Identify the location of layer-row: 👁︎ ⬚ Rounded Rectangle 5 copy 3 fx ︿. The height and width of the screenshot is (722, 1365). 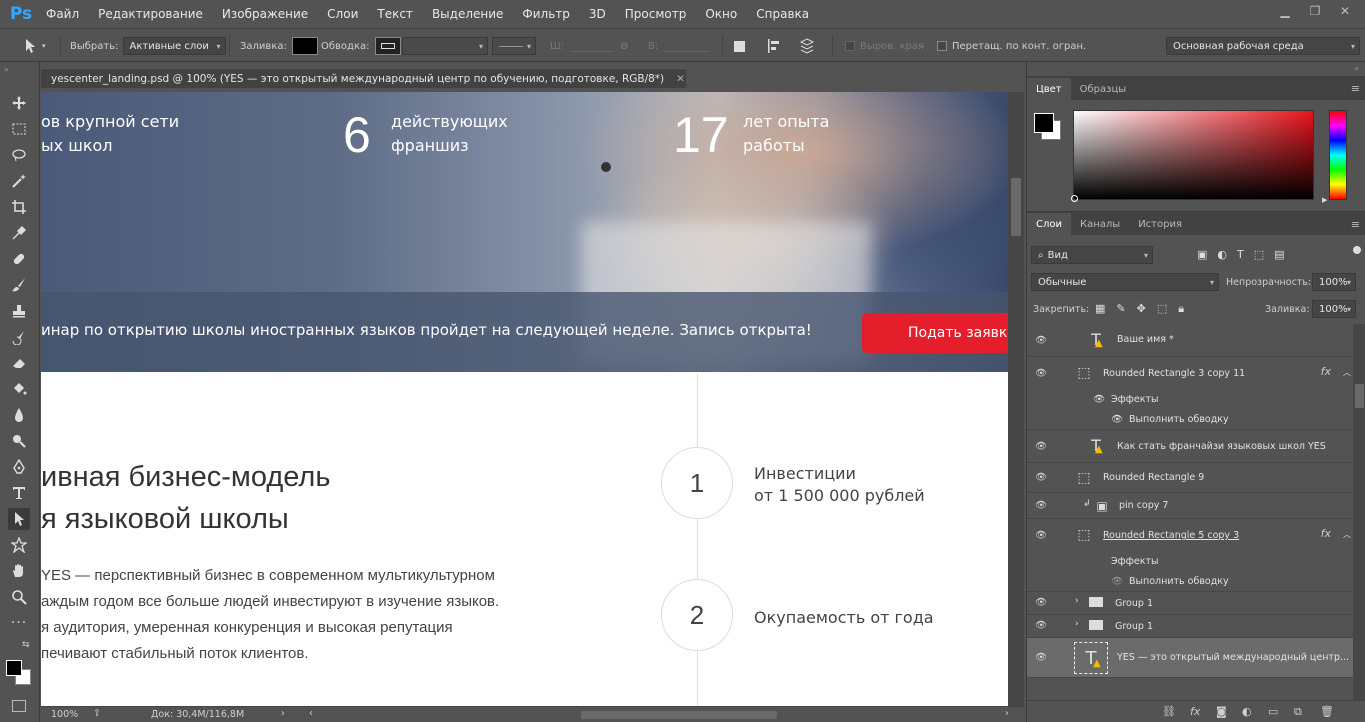
(1190, 535).